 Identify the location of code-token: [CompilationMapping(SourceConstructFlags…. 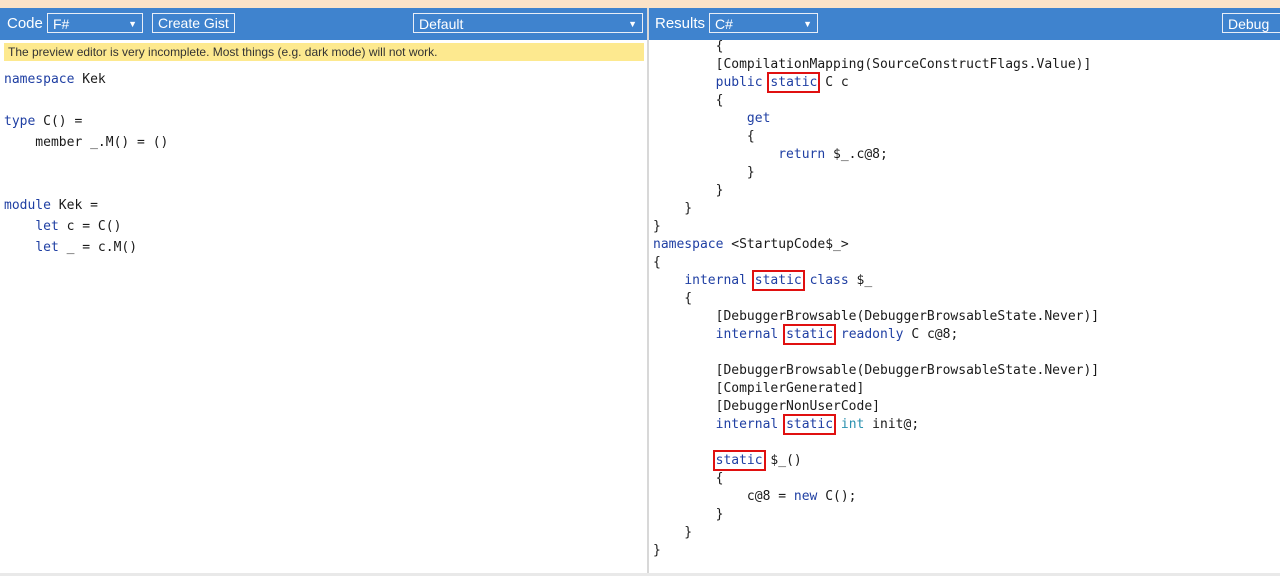
(872, 64).